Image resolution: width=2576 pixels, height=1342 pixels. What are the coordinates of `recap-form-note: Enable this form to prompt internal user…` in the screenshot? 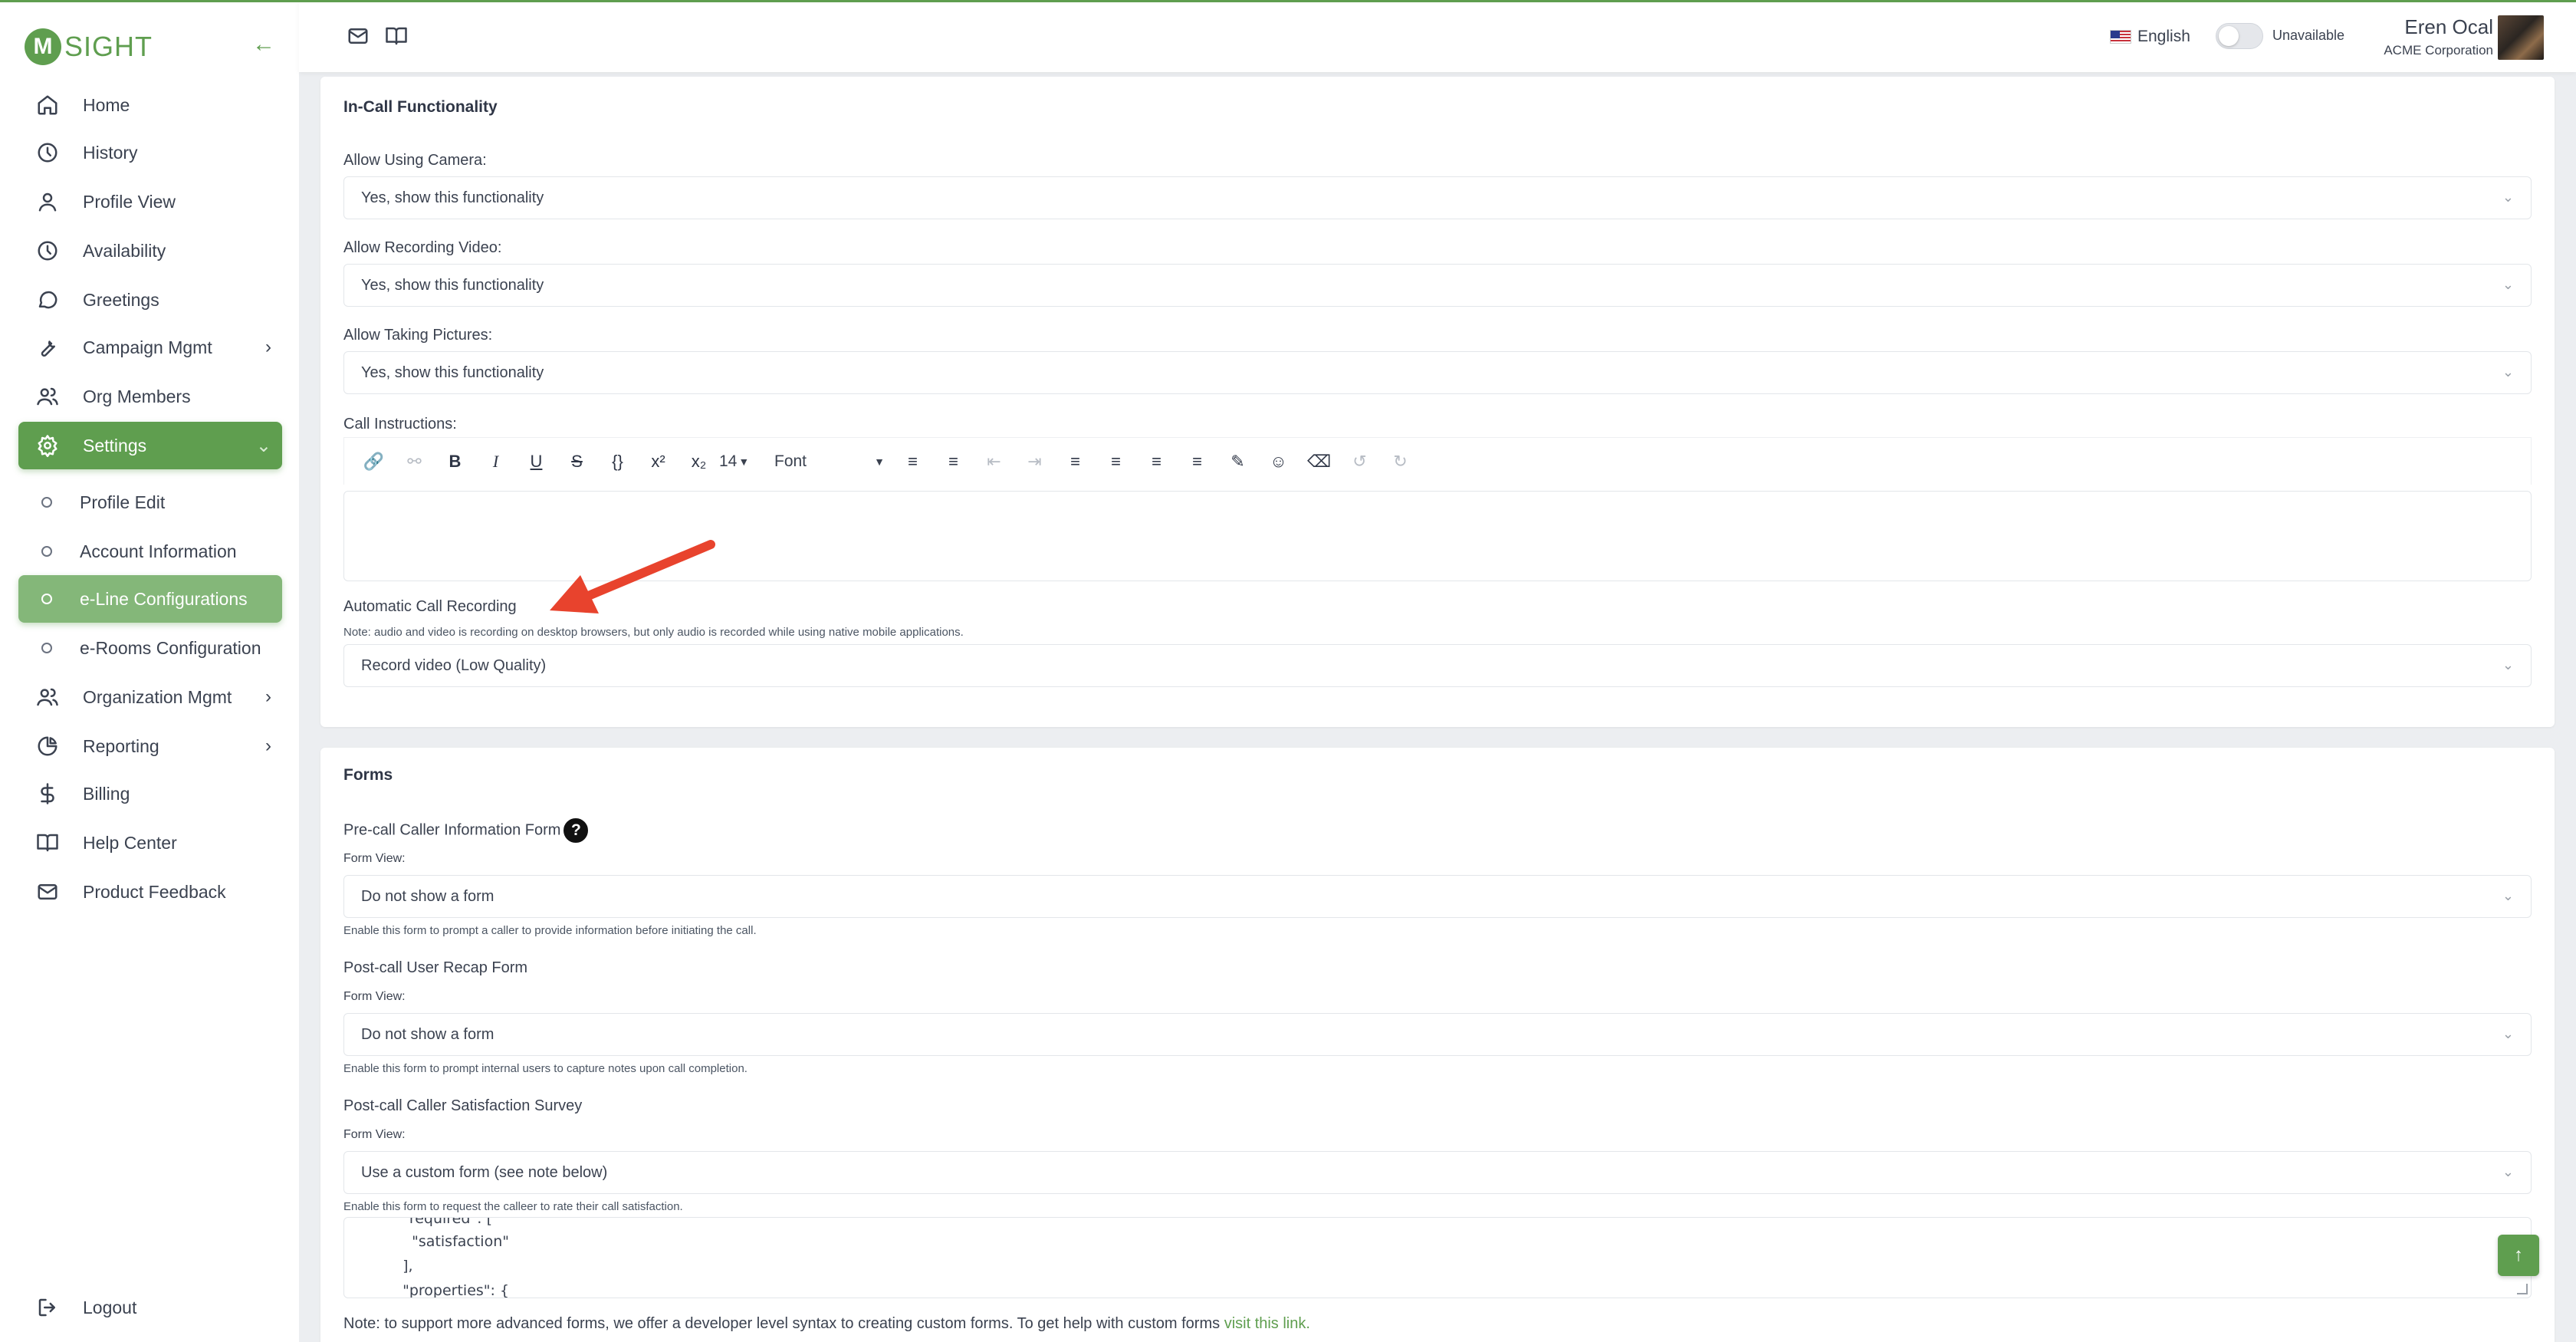 It's located at (545, 1068).